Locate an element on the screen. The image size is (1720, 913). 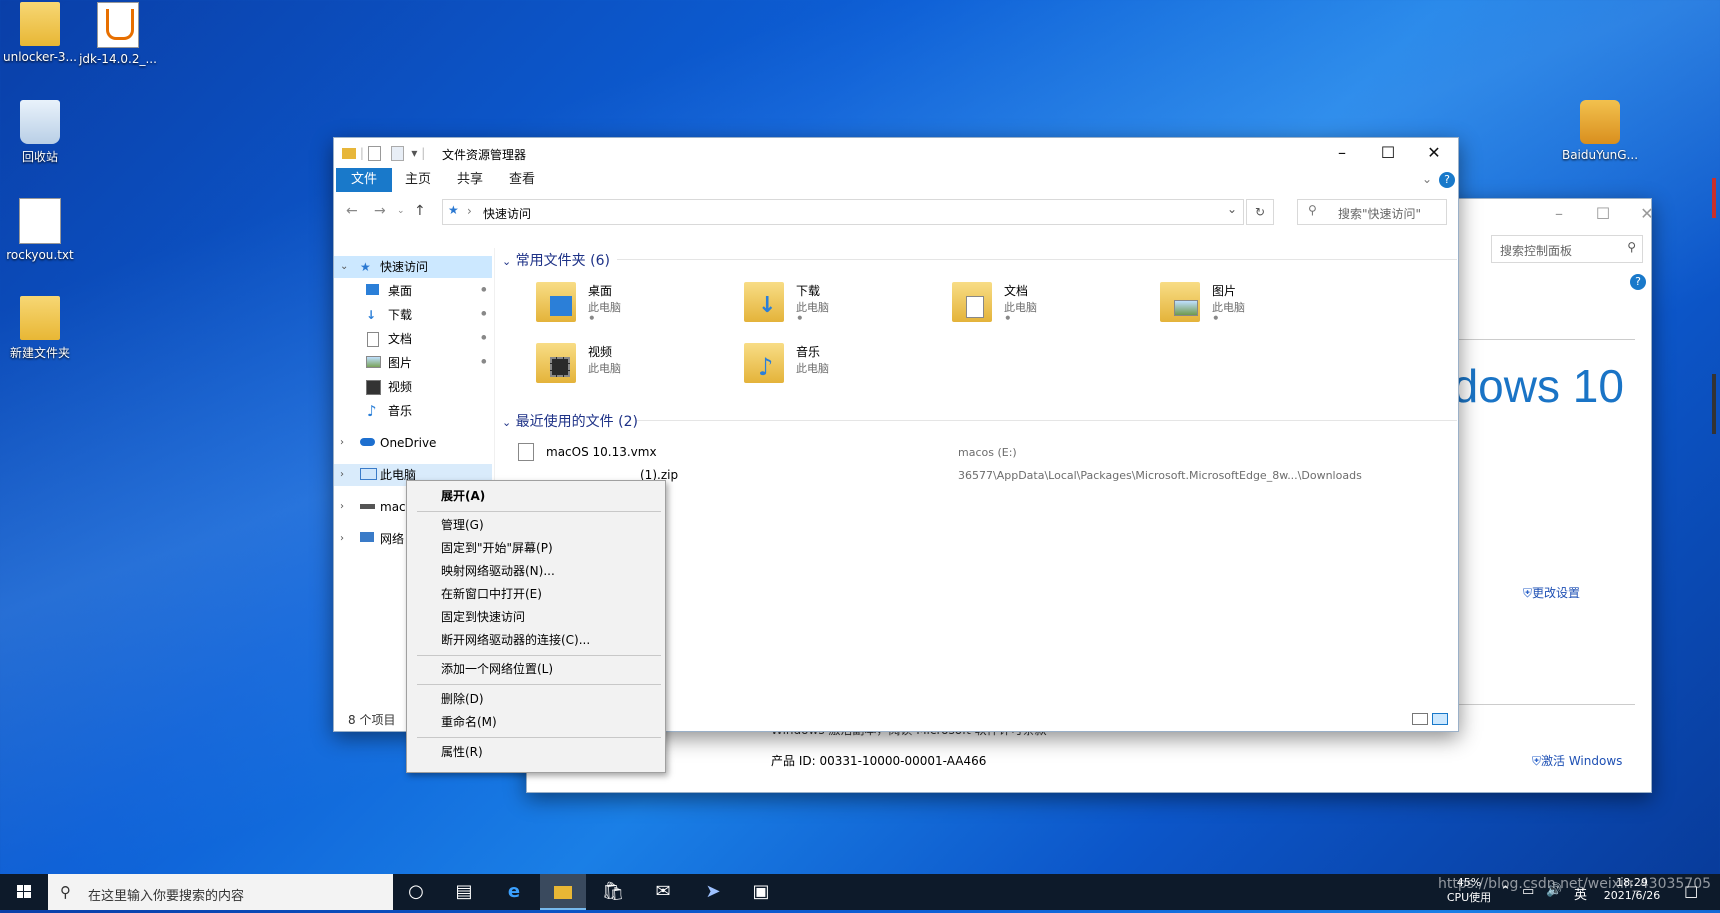
tab-view: 查看 is located at coordinates (522, 180).